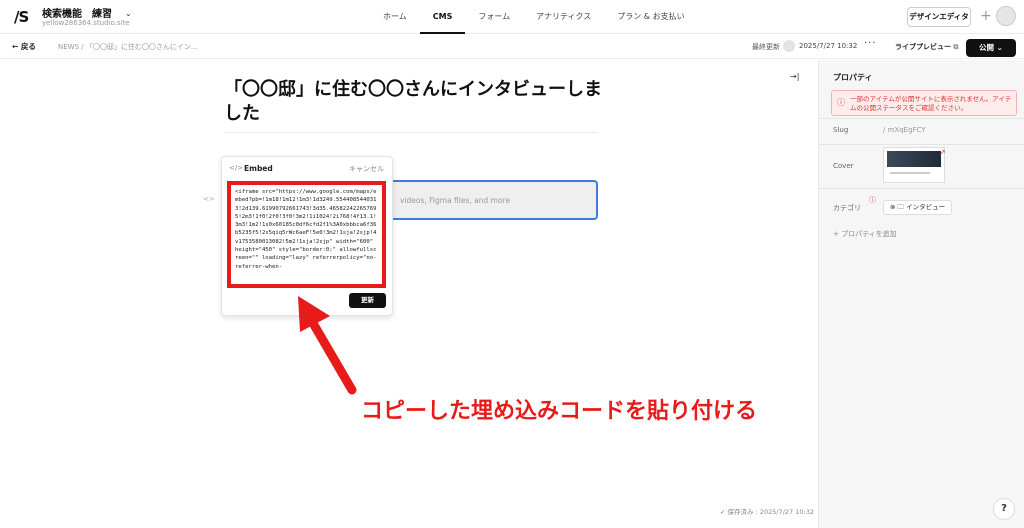 This screenshot has height=528, width=1024. I want to click on site-domain: yellow286364.studio.site, so click(86, 23).